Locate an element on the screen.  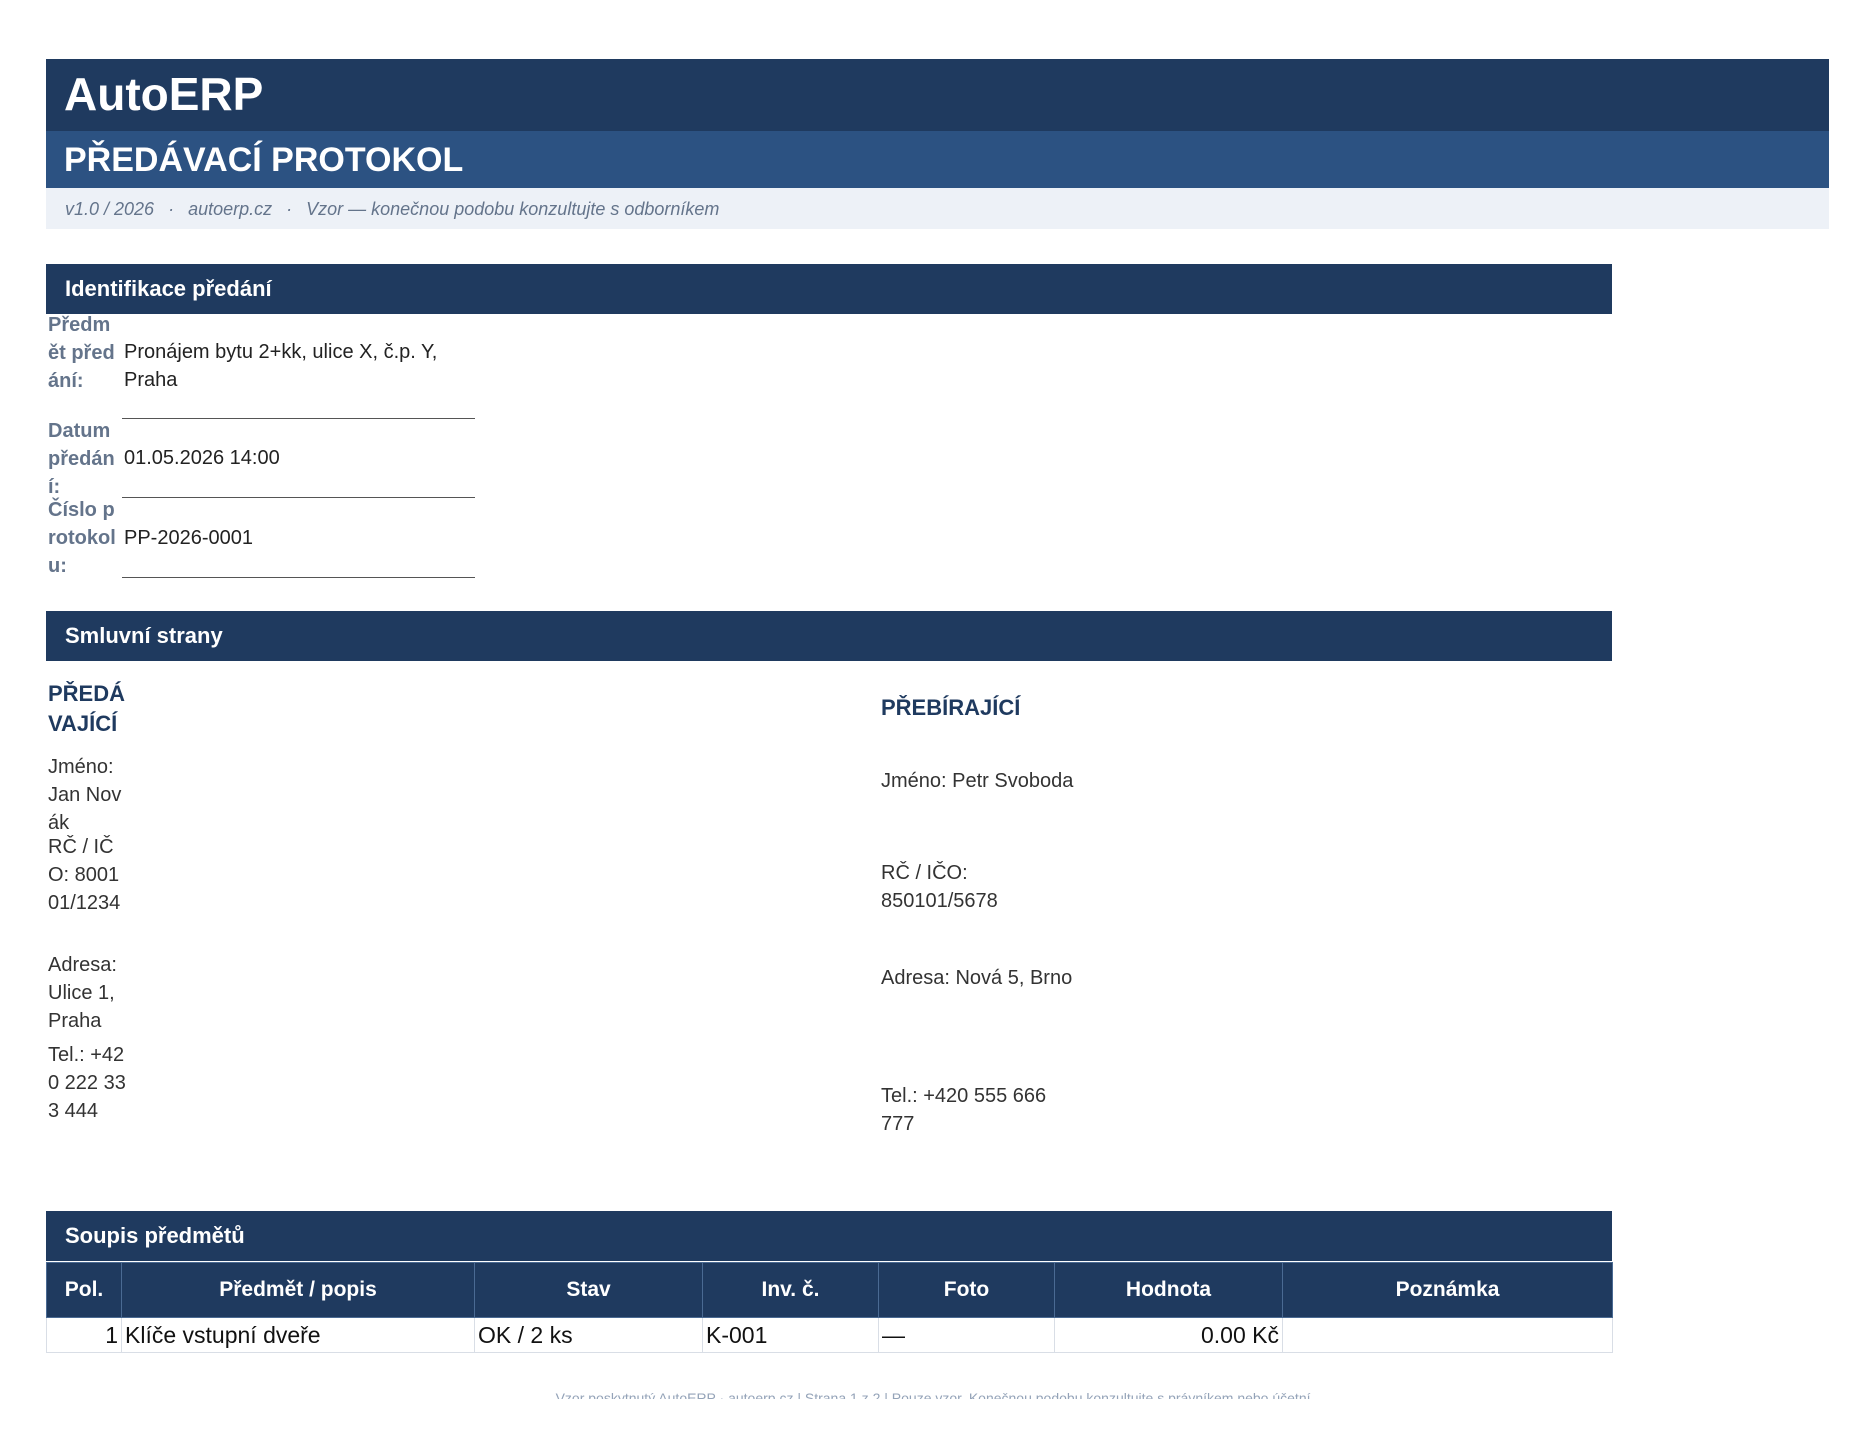
section-parties: Smluvní strany is located at coordinates (829, 636).